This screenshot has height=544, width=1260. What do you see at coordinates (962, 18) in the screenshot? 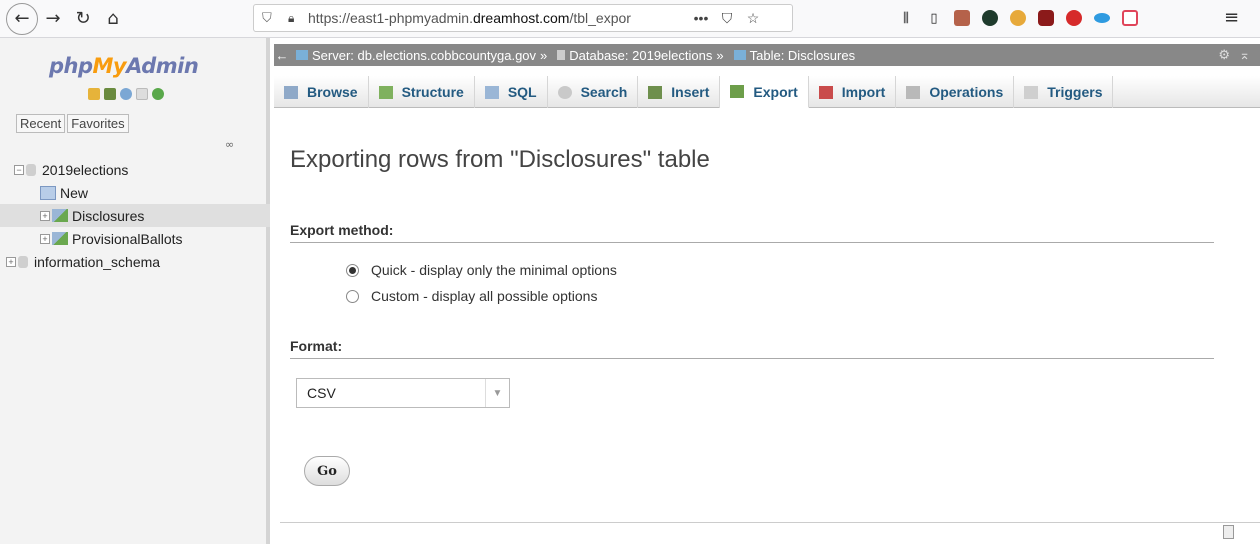
I see `extension-bird-icon` at bounding box center [962, 18].